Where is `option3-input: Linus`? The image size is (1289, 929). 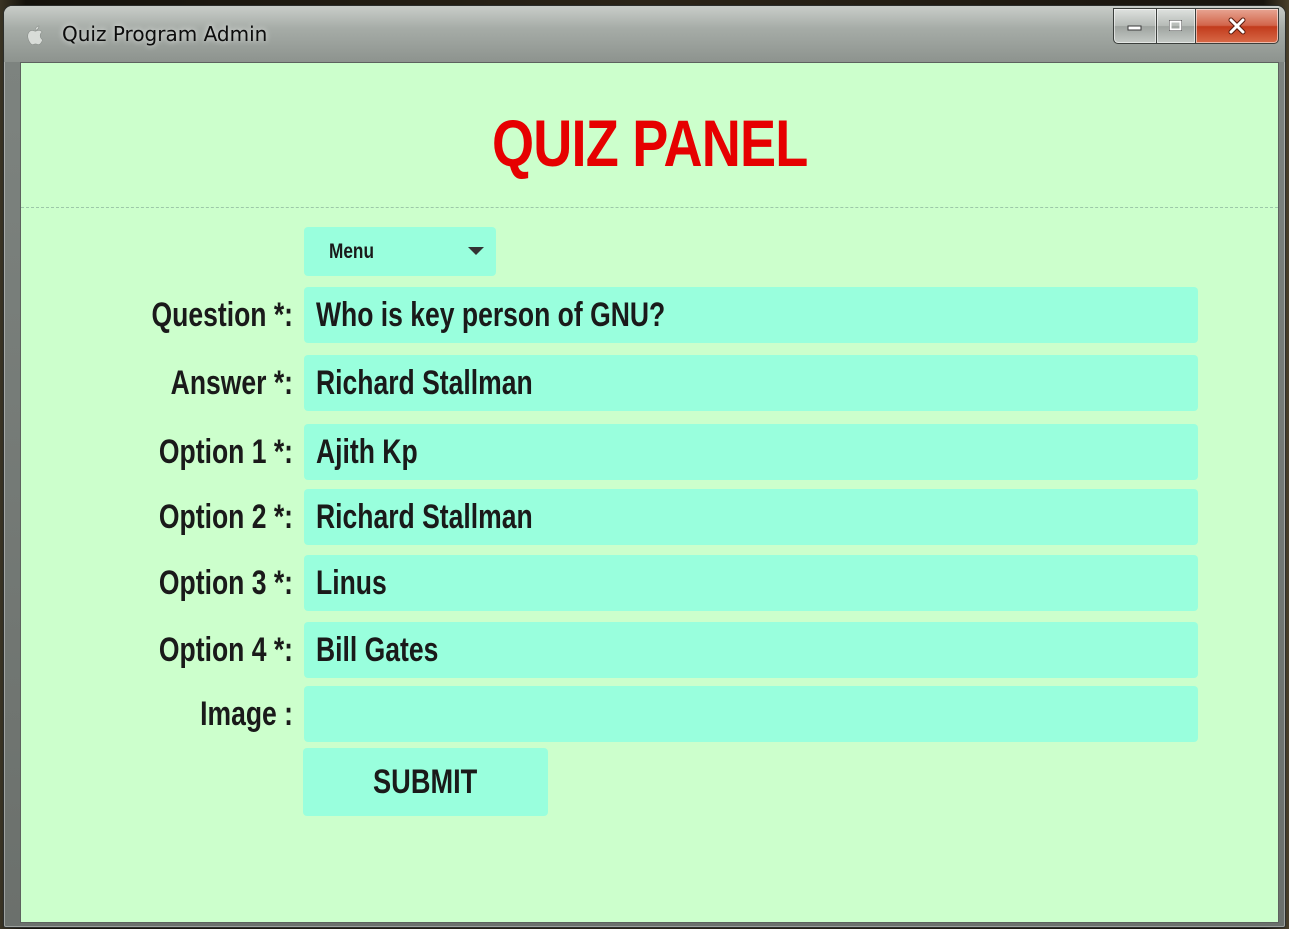 option3-input: Linus is located at coordinates (751, 583).